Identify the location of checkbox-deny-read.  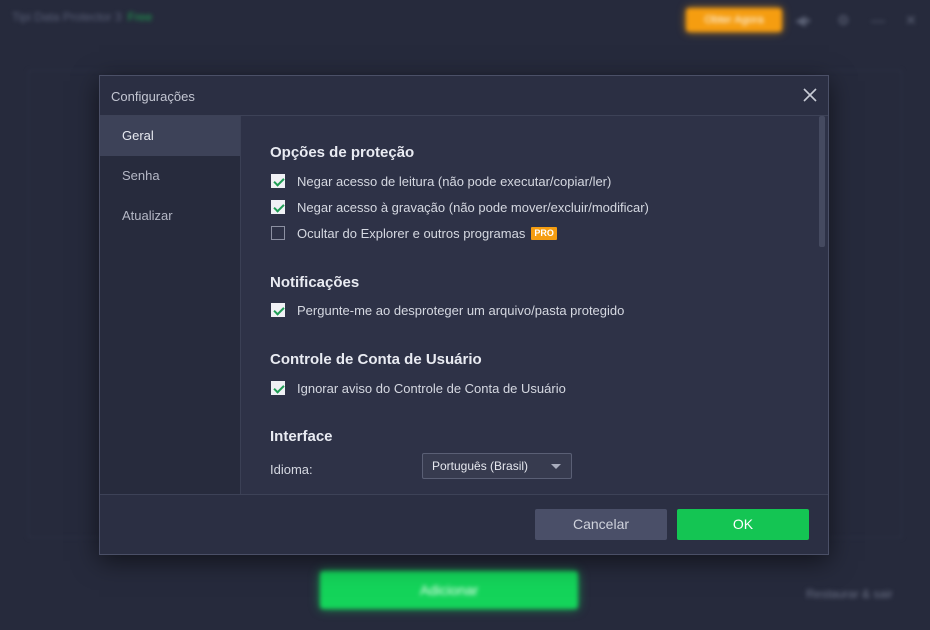
(278, 181).